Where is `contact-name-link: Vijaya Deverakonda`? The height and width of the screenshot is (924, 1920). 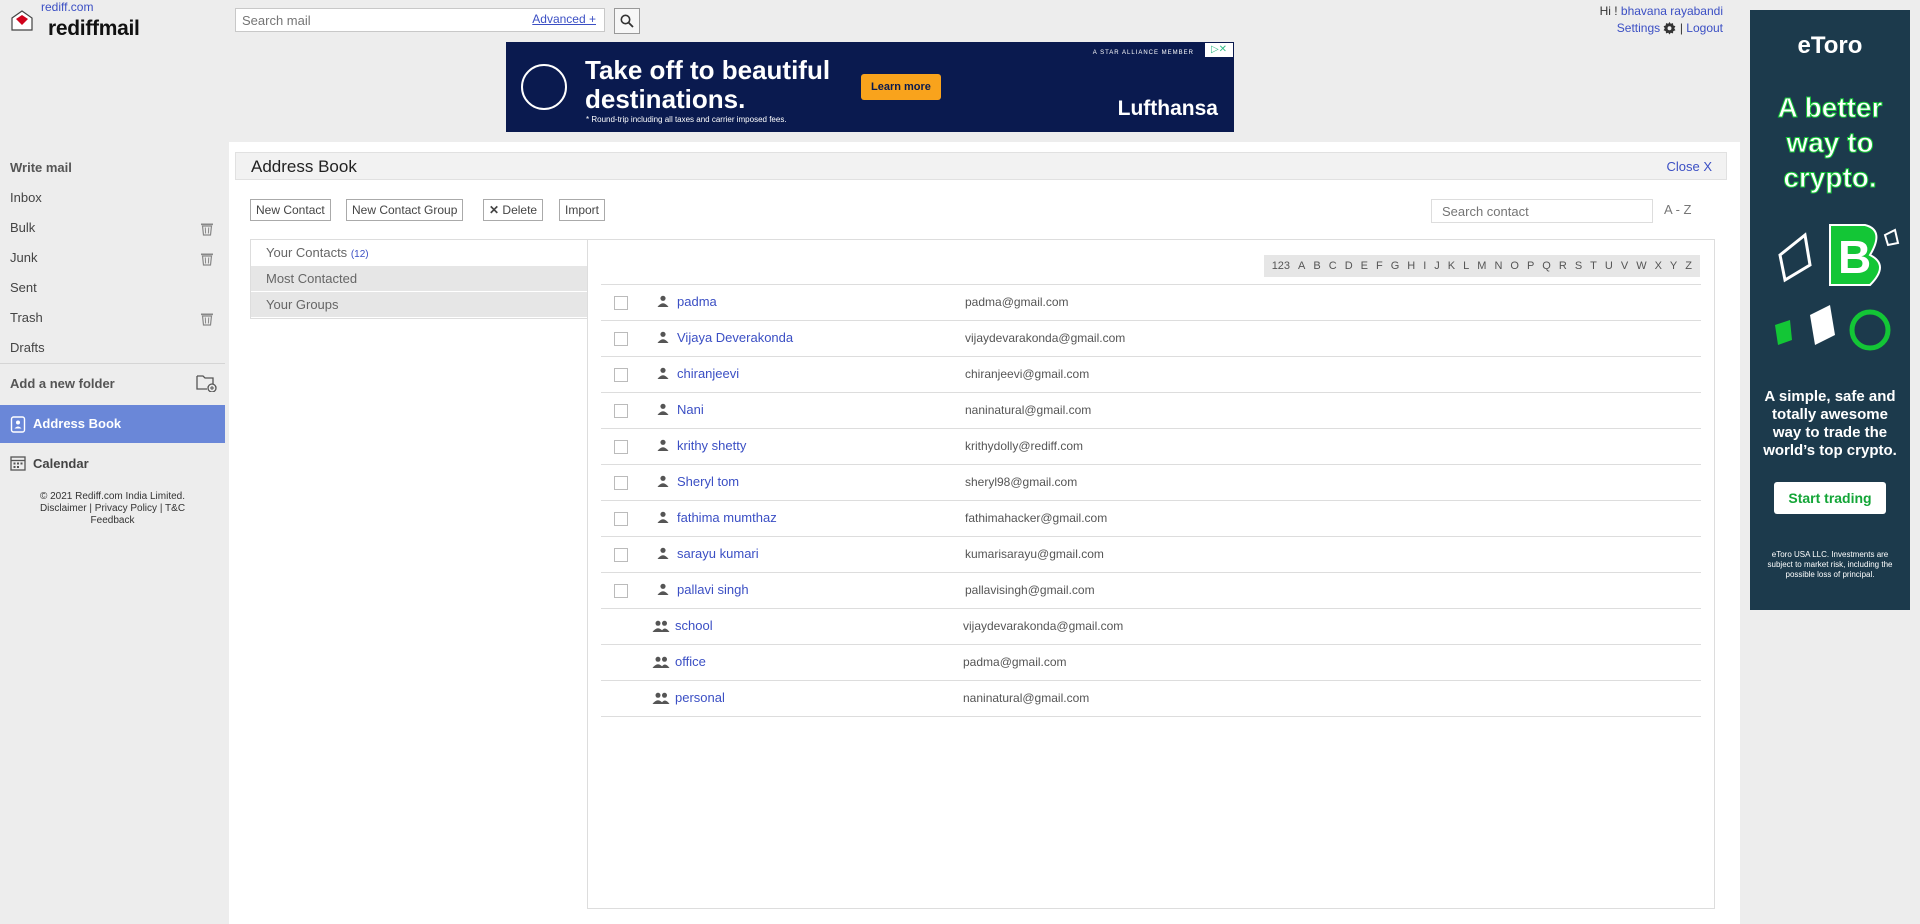 contact-name-link: Vijaya Deverakonda is located at coordinates (735, 337).